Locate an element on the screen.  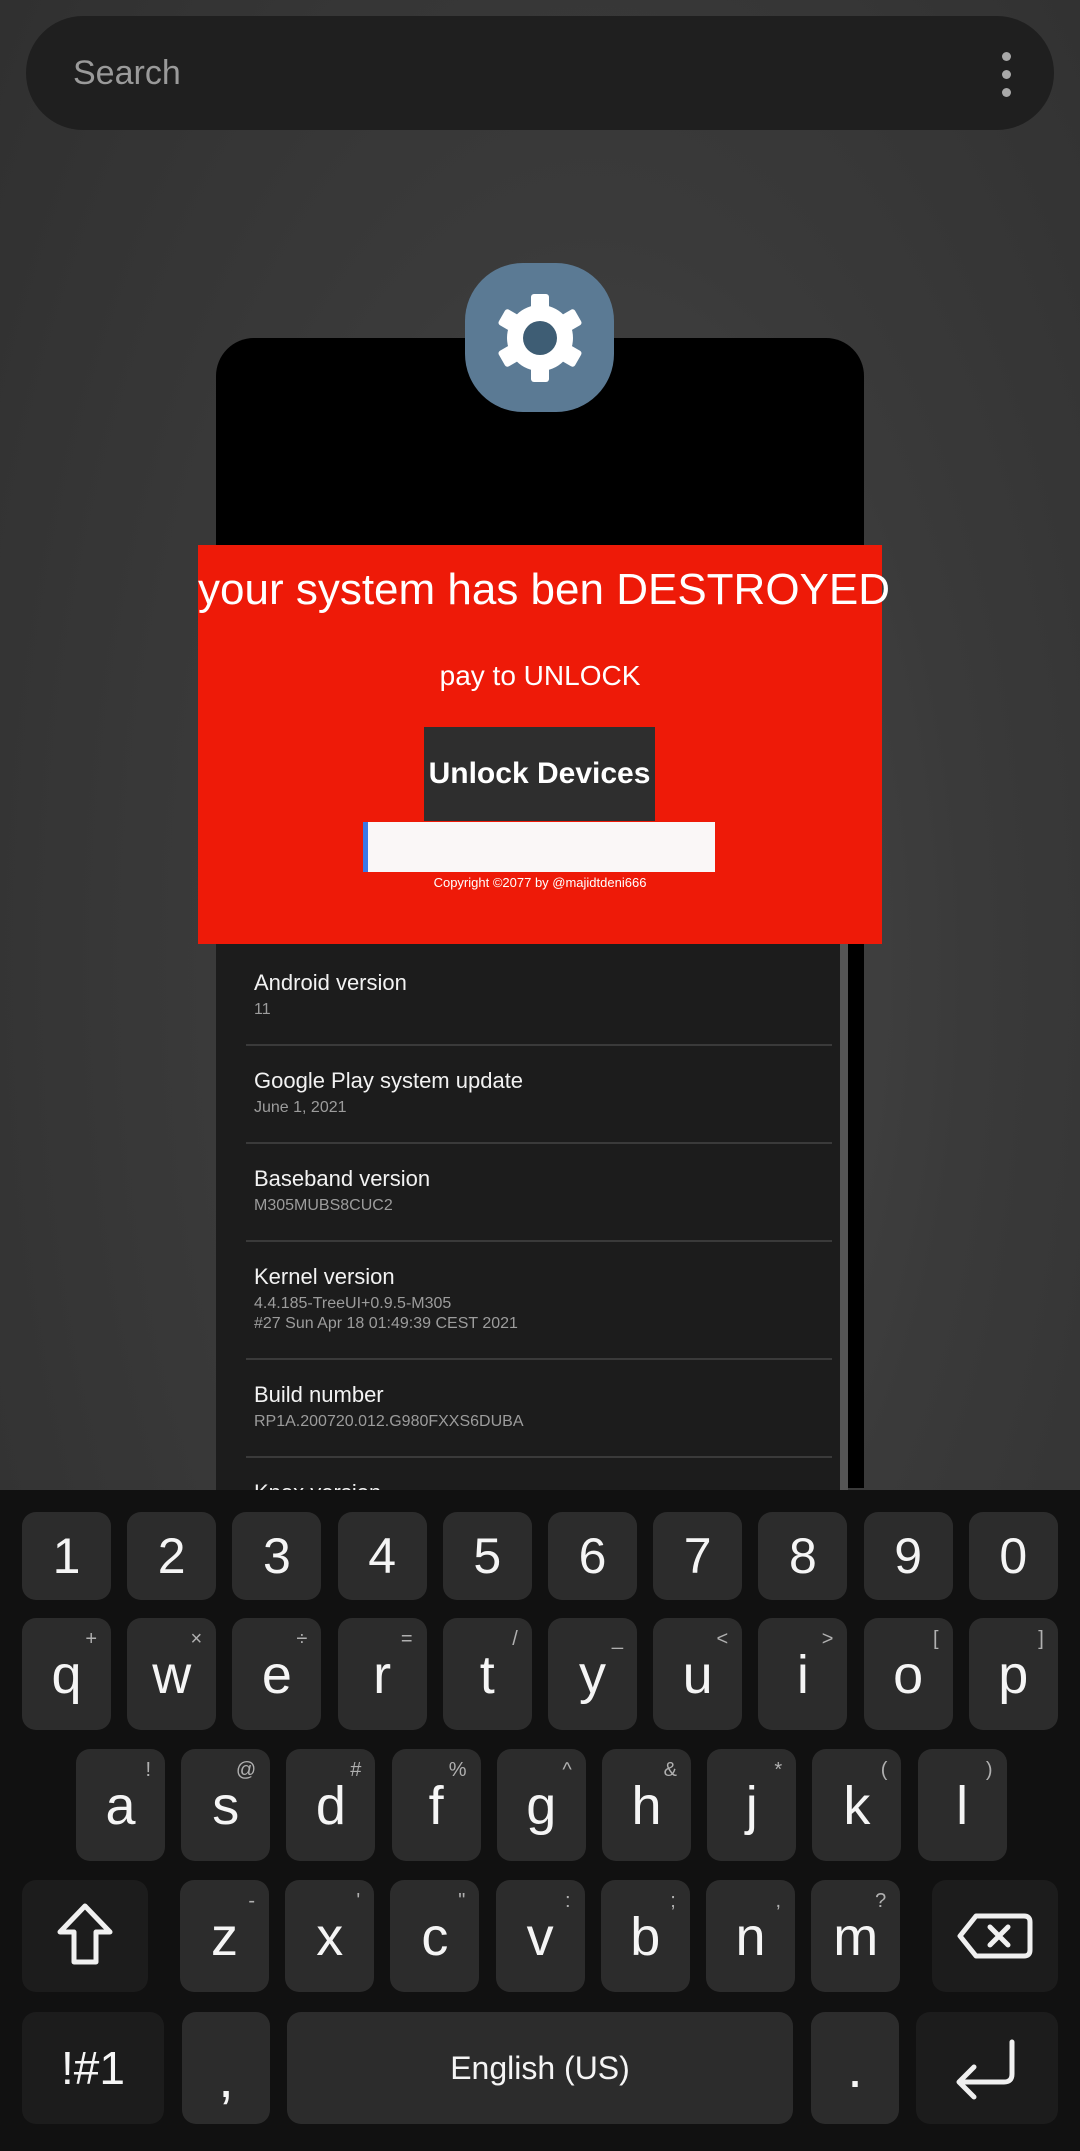
key-label: o is located at coordinates (908, 1675).